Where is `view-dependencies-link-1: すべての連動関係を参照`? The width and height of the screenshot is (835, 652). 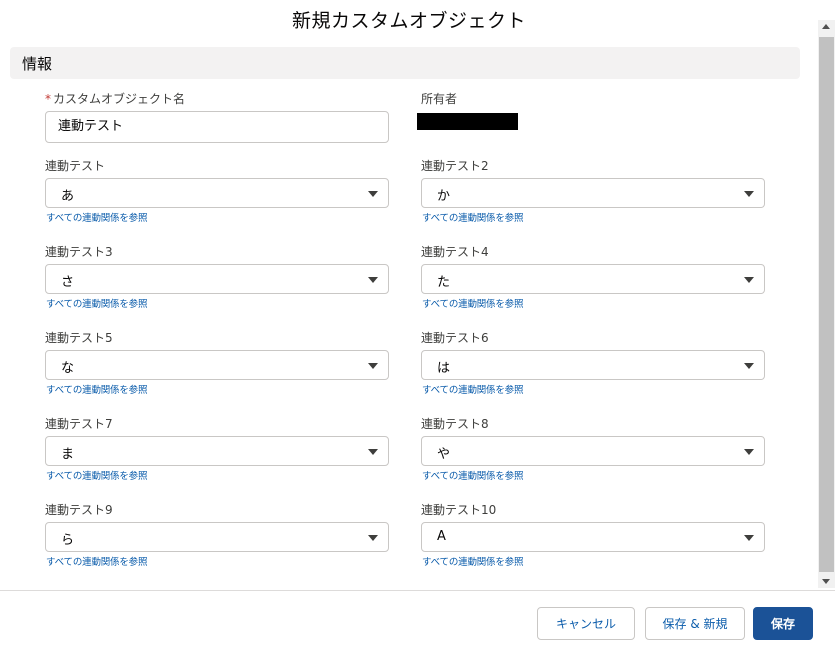 view-dependencies-link-1: すべての連動関係を参照 is located at coordinates (96, 217).